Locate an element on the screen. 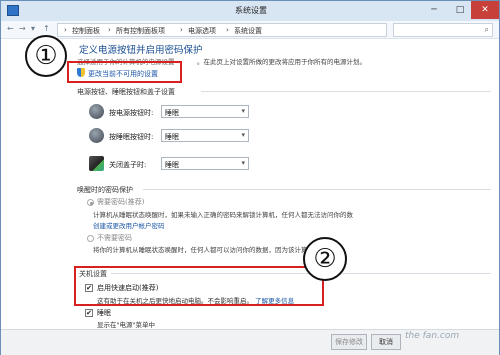  maximize-button: □ is located at coordinates (460, 10).